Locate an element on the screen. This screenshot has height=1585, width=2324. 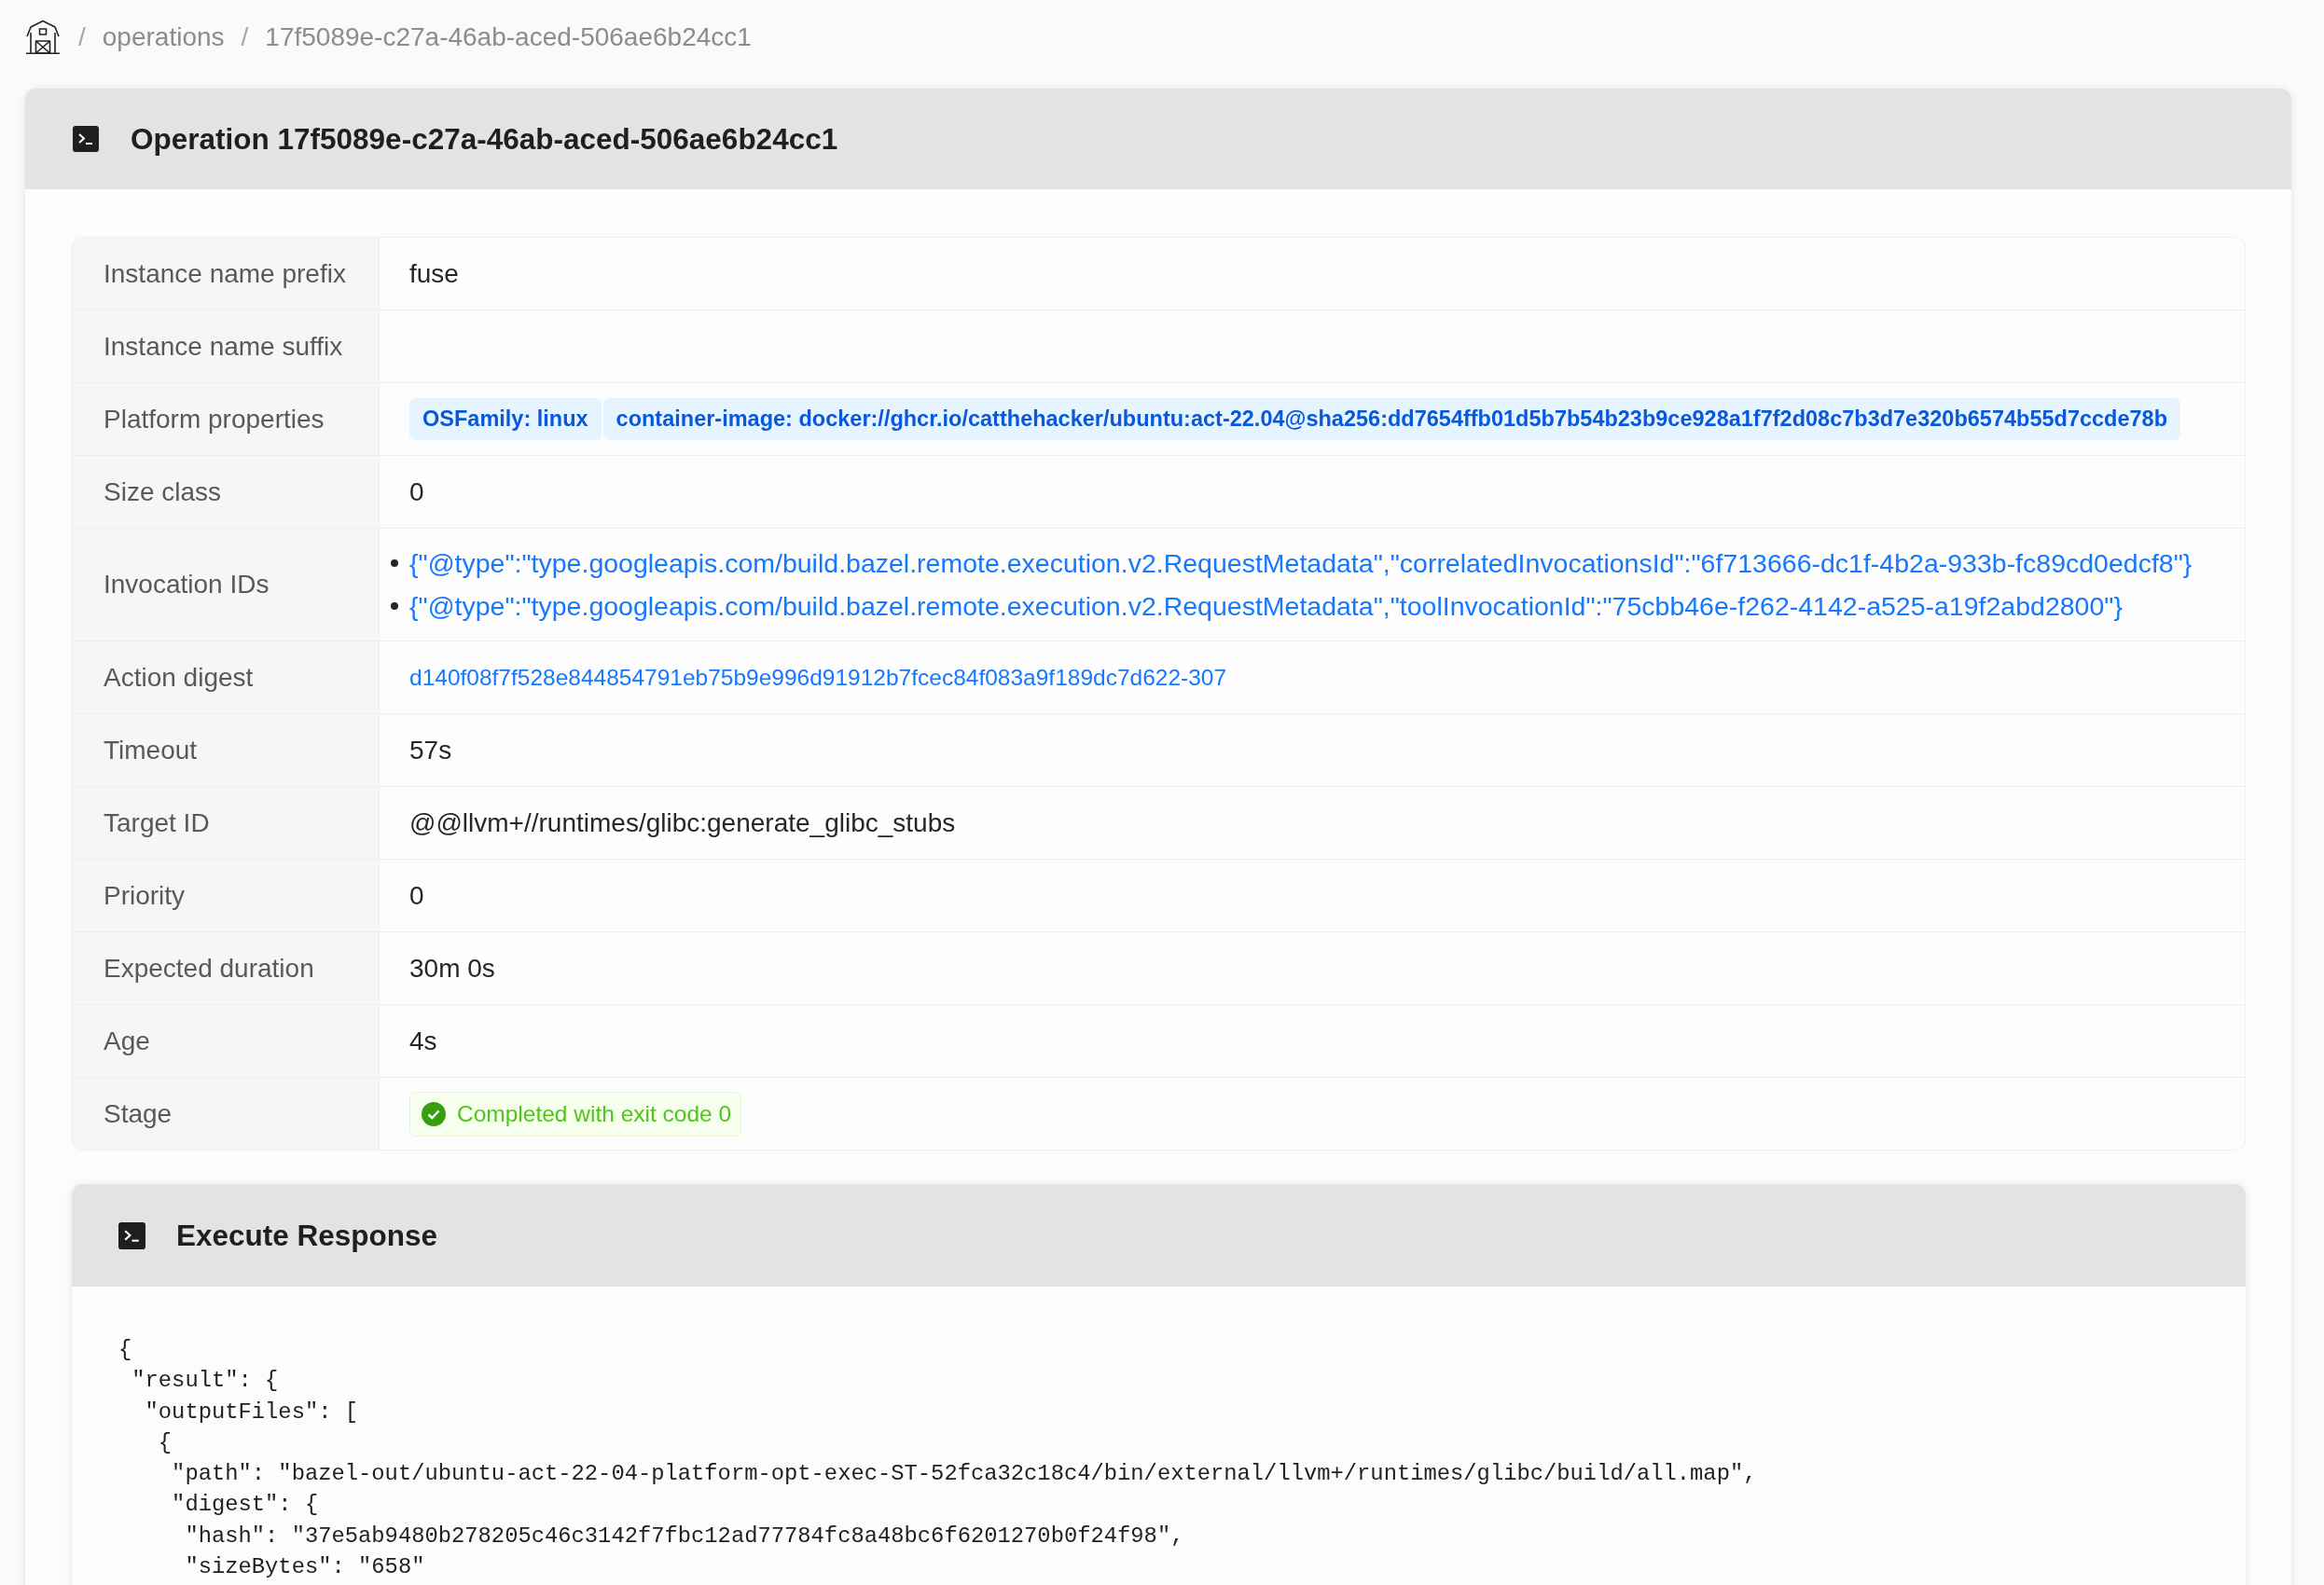
invocation-link: {"@type":"type.googleapis.com/build.bazel.remote.execution.v2.RequestMetadata","correlatedInvocationsId":"6f713666-dc1f-4b2a-933b-fc89cd0edcf8"} is located at coordinates (1301, 563).